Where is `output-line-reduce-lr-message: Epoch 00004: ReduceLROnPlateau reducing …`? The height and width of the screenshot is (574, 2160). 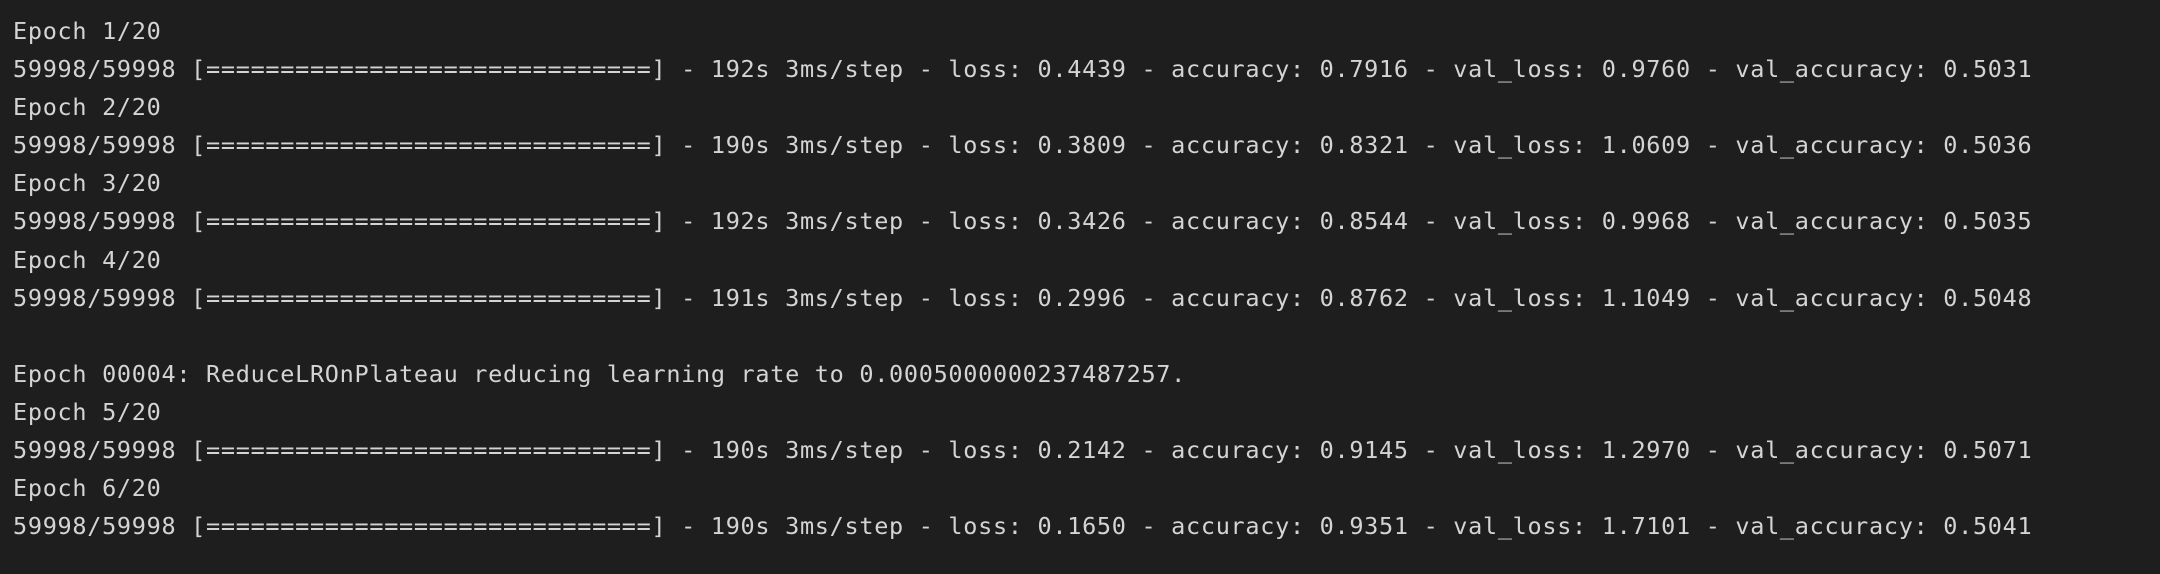
output-line-reduce-lr-message: Epoch 00004: ReduceLROnPlateau reducing … is located at coordinates (600, 373).